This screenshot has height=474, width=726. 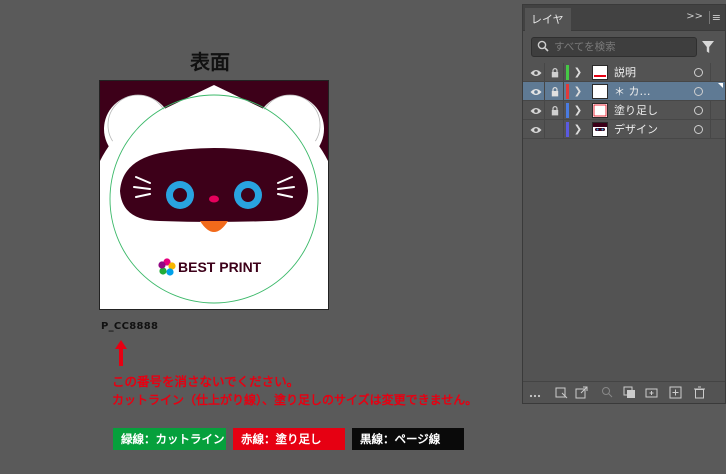 I want to click on export-icon, so click(x=581, y=392).